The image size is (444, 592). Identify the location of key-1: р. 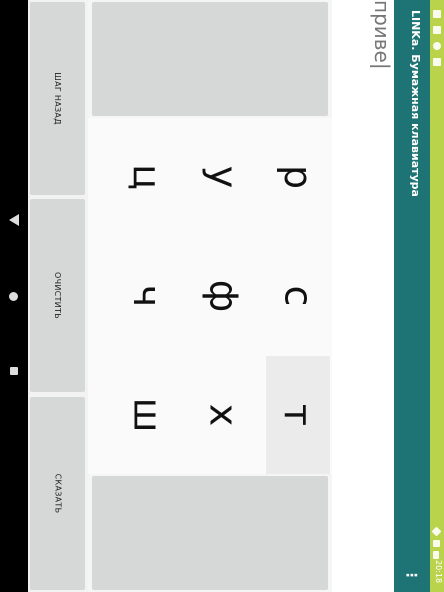
(298, 177).